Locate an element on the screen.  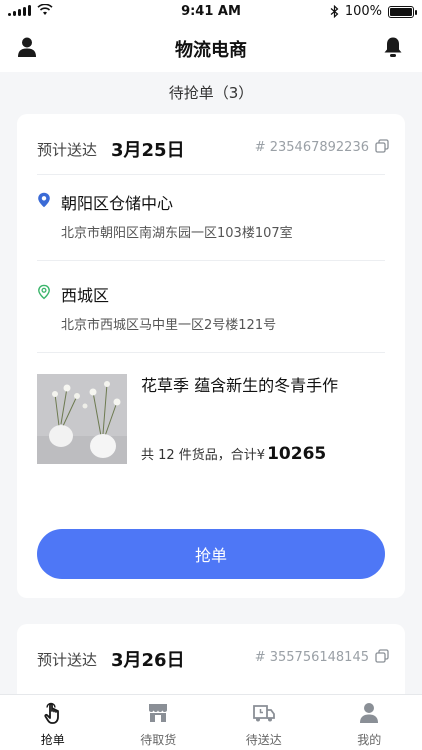
product-total: 10265 is located at coordinates (297, 454).